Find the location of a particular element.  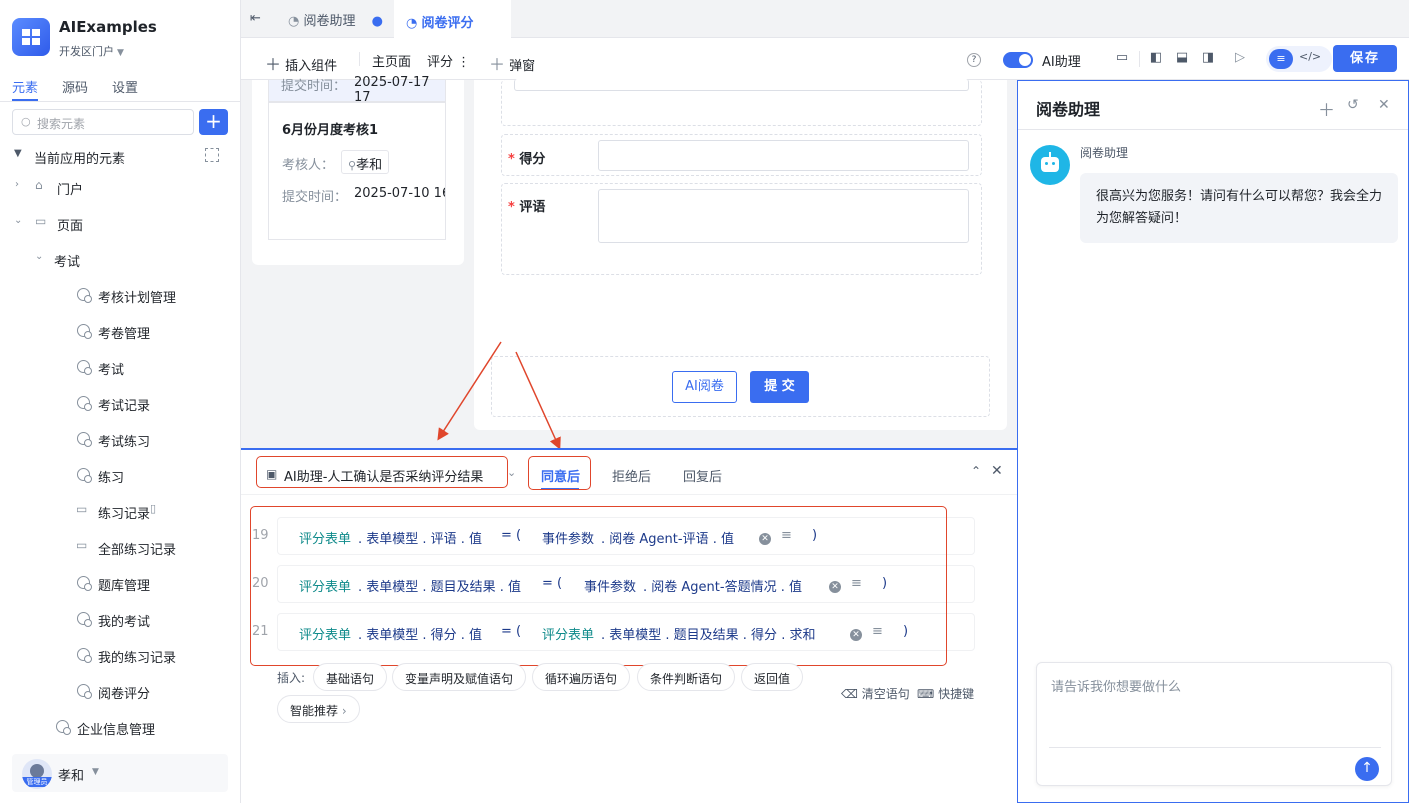

list-item-previous: 提交时间： 2025-07-17 17 is located at coordinates (357, 90).